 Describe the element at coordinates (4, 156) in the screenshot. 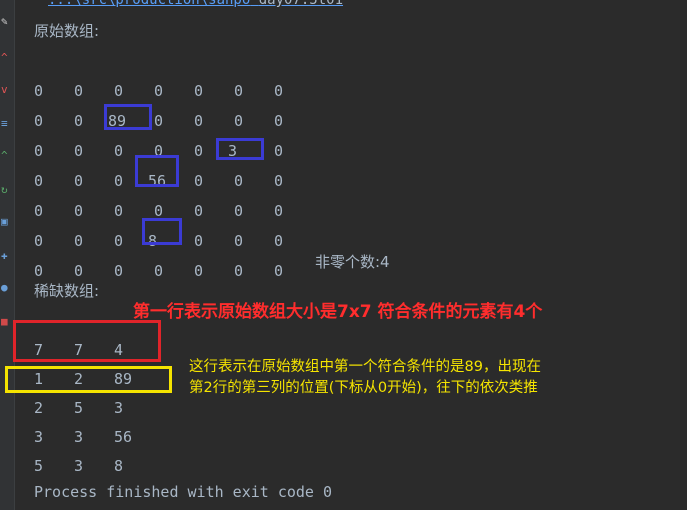

I see `scroll-icon: ^` at that location.